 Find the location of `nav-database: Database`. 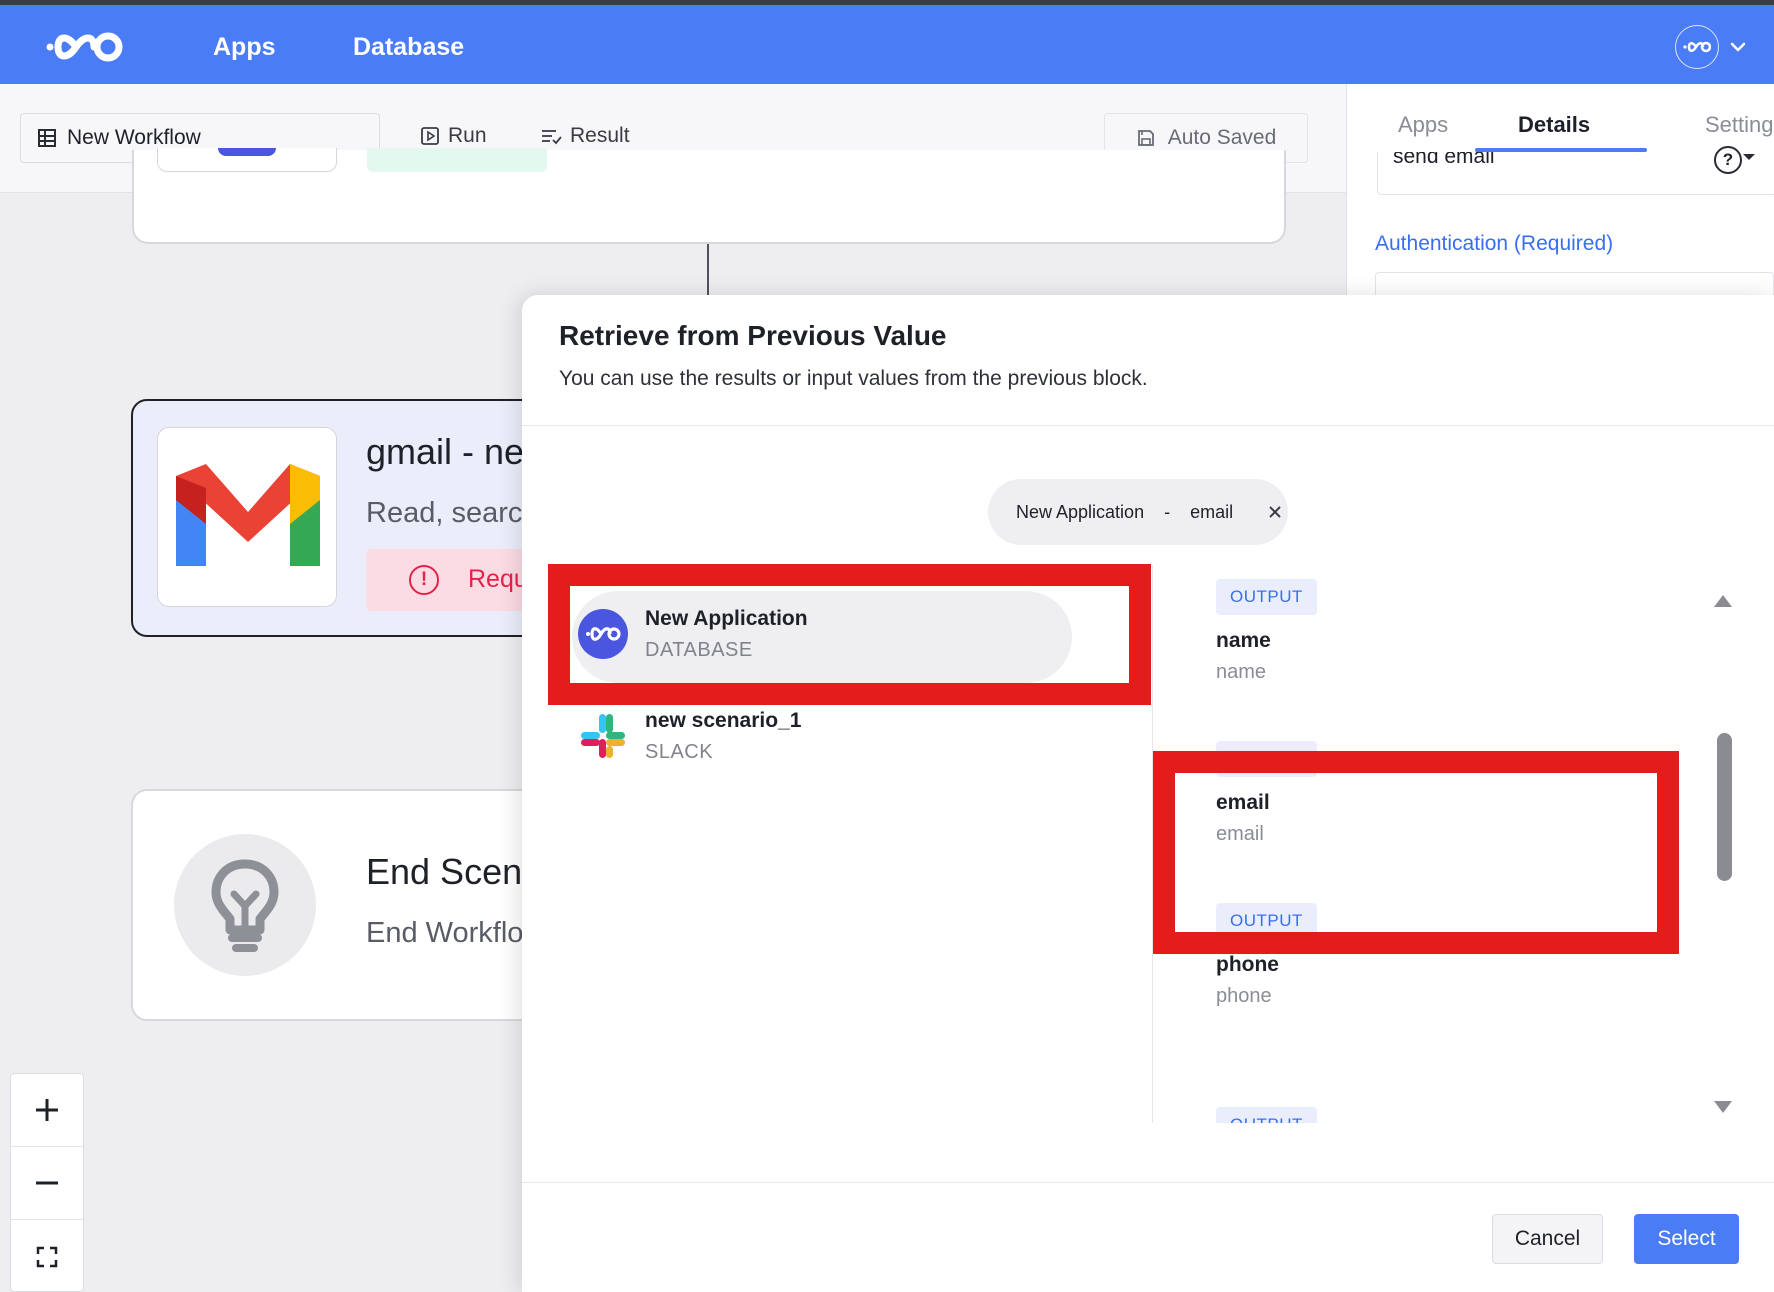

nav-database: Database is located at coordinates (408, 47).